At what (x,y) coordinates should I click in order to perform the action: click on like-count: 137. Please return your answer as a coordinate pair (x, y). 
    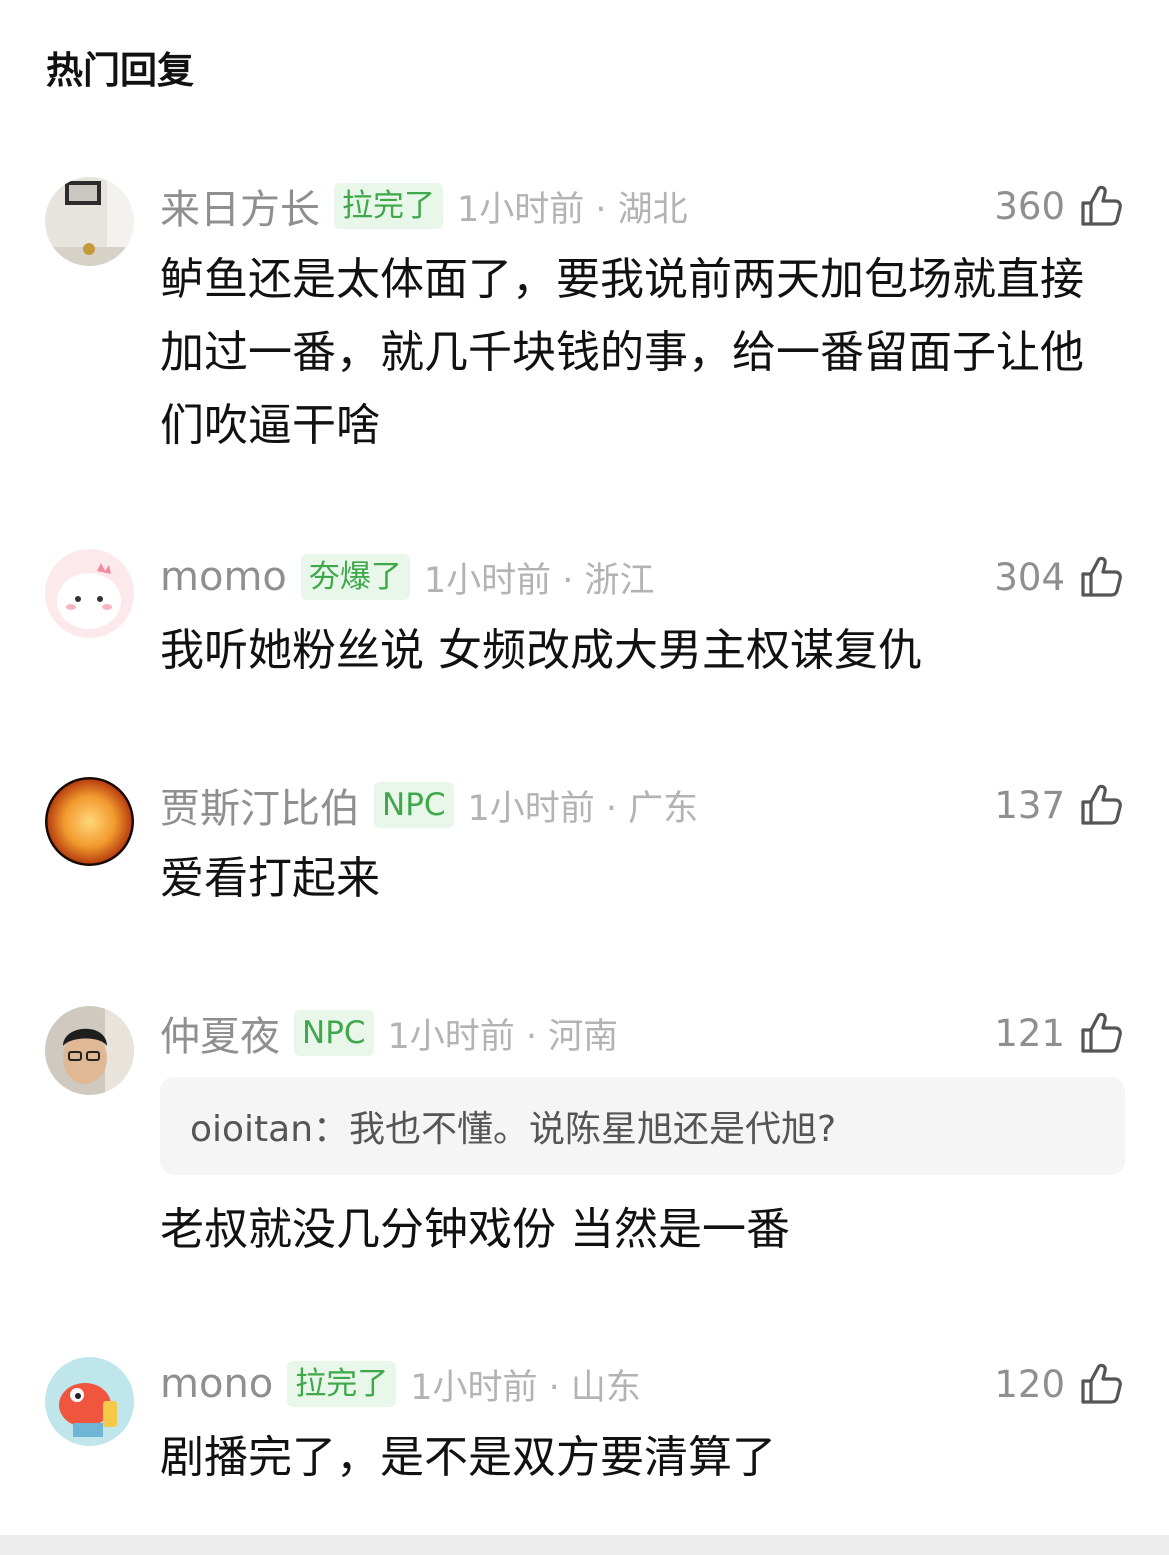
    Looking at the image, I should click on (1029, 805).